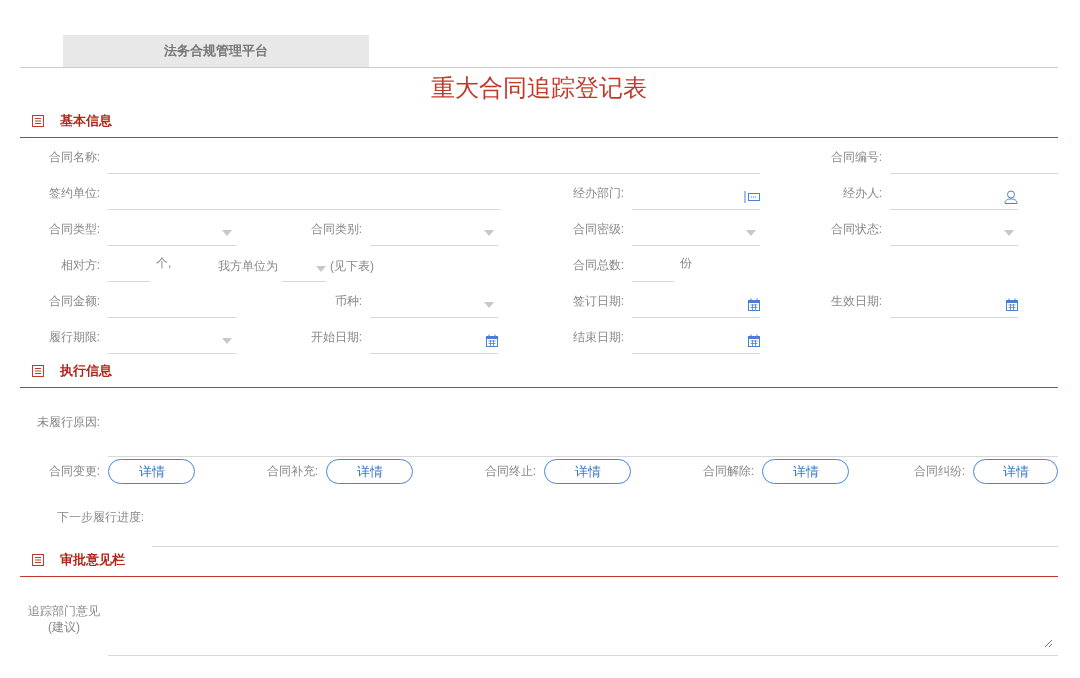 The image size is (1080, 678). I want to click on field-label: 追踪部门意见(建议), so click(64, 619).